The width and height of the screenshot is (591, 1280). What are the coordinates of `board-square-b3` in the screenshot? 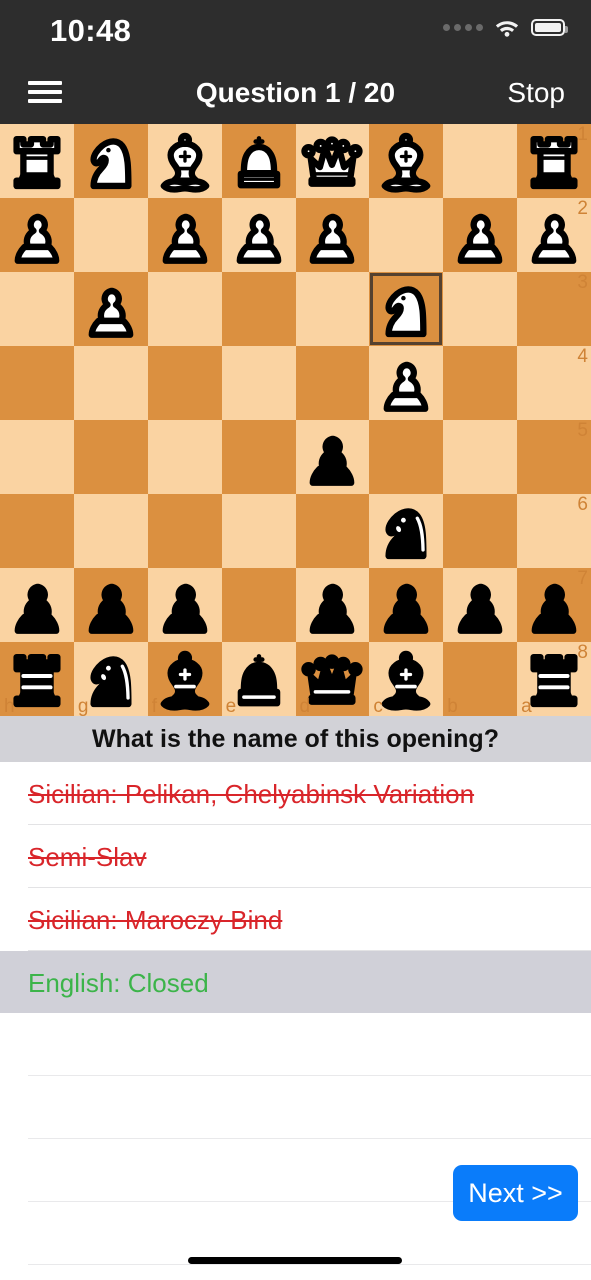 It's located at (480, 309).